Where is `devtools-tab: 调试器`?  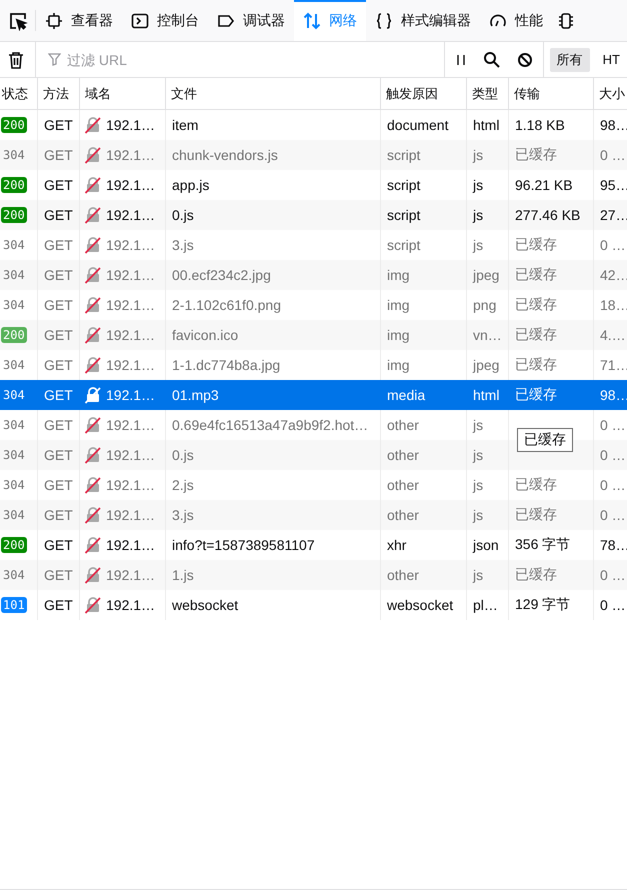
devtools-tab: 调试器 is located at coordinates (251, 20).